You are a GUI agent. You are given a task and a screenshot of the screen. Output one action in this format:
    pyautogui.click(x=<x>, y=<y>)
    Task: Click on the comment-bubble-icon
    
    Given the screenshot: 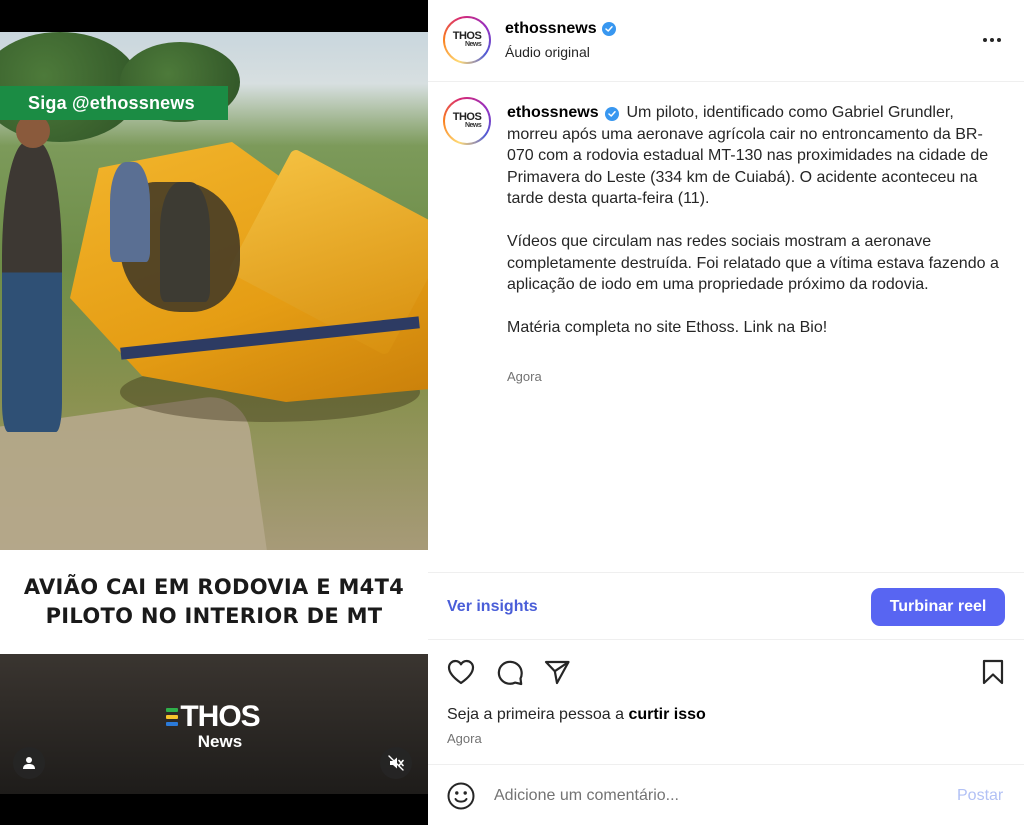 What is the action you would take?
    pyautogui.click(x=510, y=673)
    